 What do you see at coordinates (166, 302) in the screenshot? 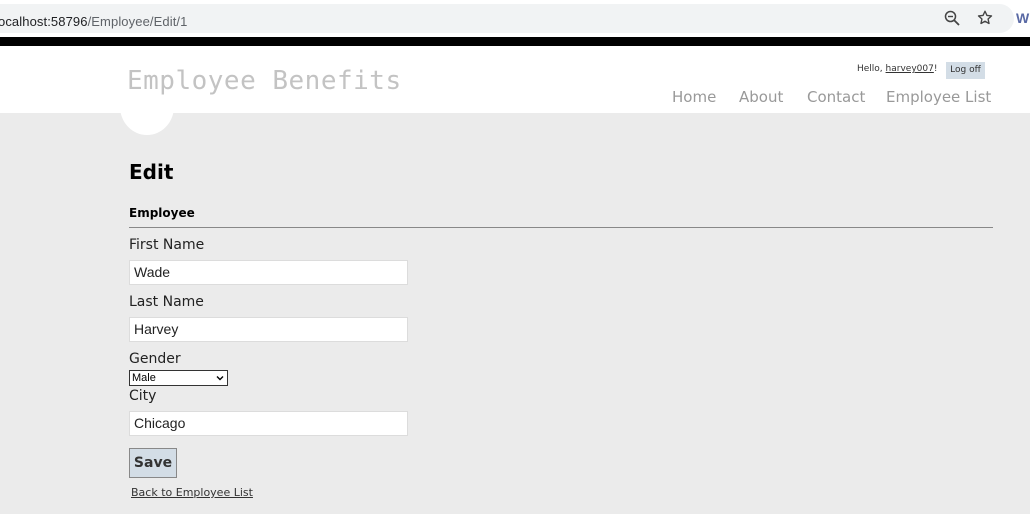
I see `last-name-label: Last Name` at bounding box center [166, 302].